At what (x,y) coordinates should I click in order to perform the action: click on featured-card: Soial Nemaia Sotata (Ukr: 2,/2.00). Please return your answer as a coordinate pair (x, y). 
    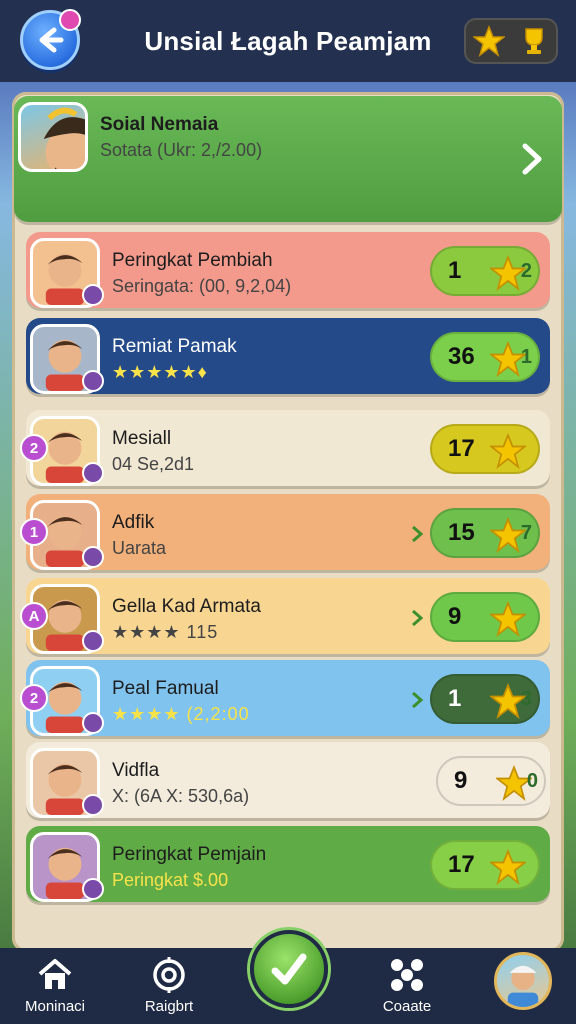
    Looking at the image, I should click on (288, 159).